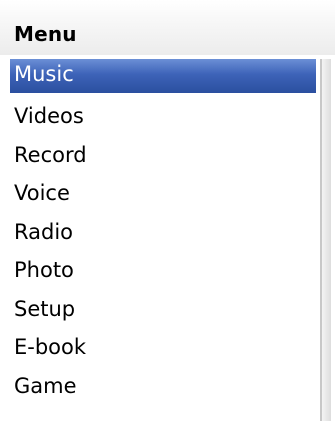 The height and width of the screenshot is (427, 335). Describe the element at coordinates (163, 155) in the screenshot. I see `menu-item-record: Record` at that location.